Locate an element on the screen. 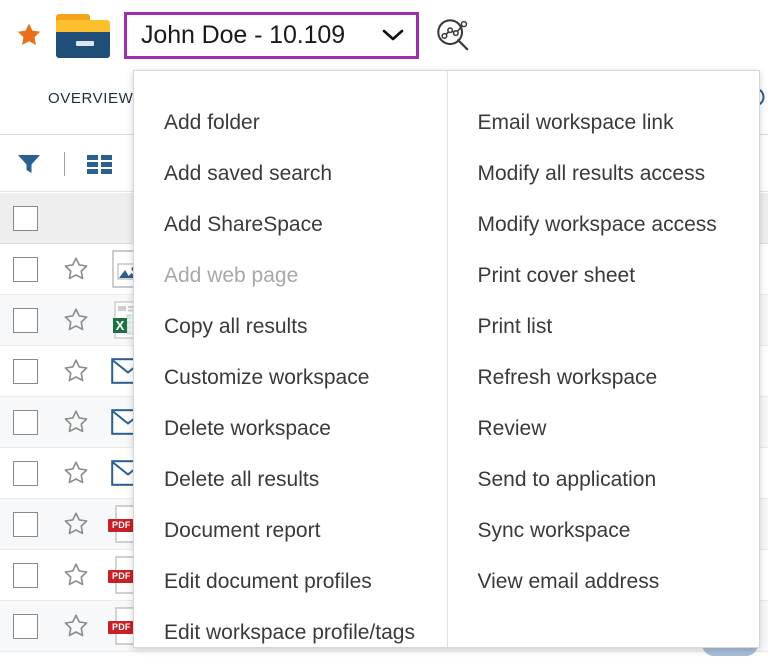 Image resolution: width=768 pixels, height=662 pixels. analytics-search-icon is located at coordinates (453, 35).